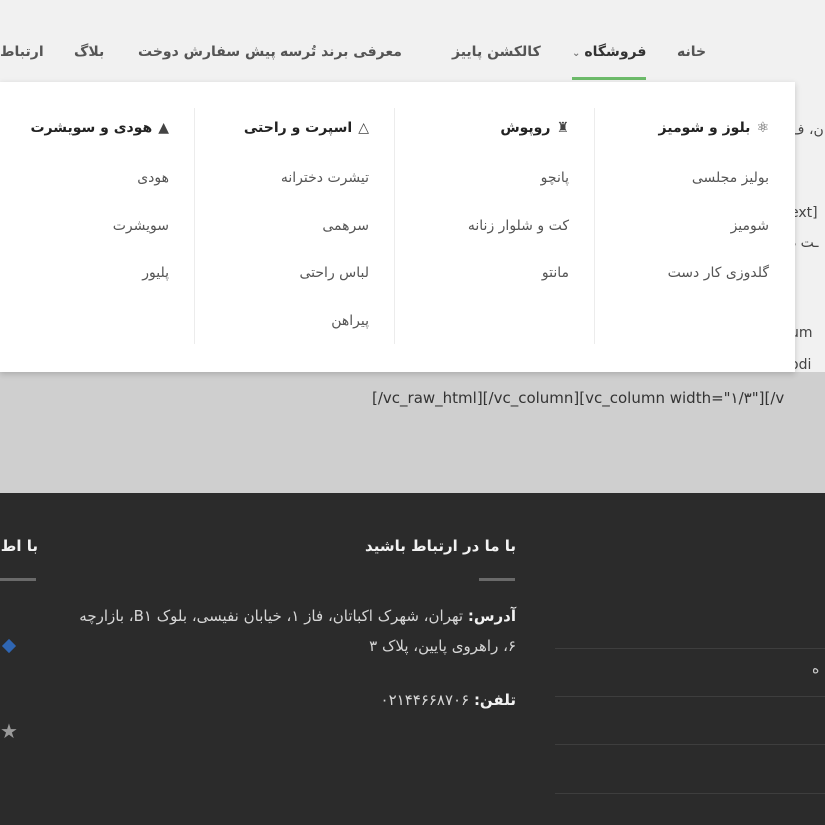 This screenshot has width=825, height=825. Describe the element at coordinates (207, 52) in the screenshot. I see `nav-preorder: پیش سفارش دوخت` at that location.